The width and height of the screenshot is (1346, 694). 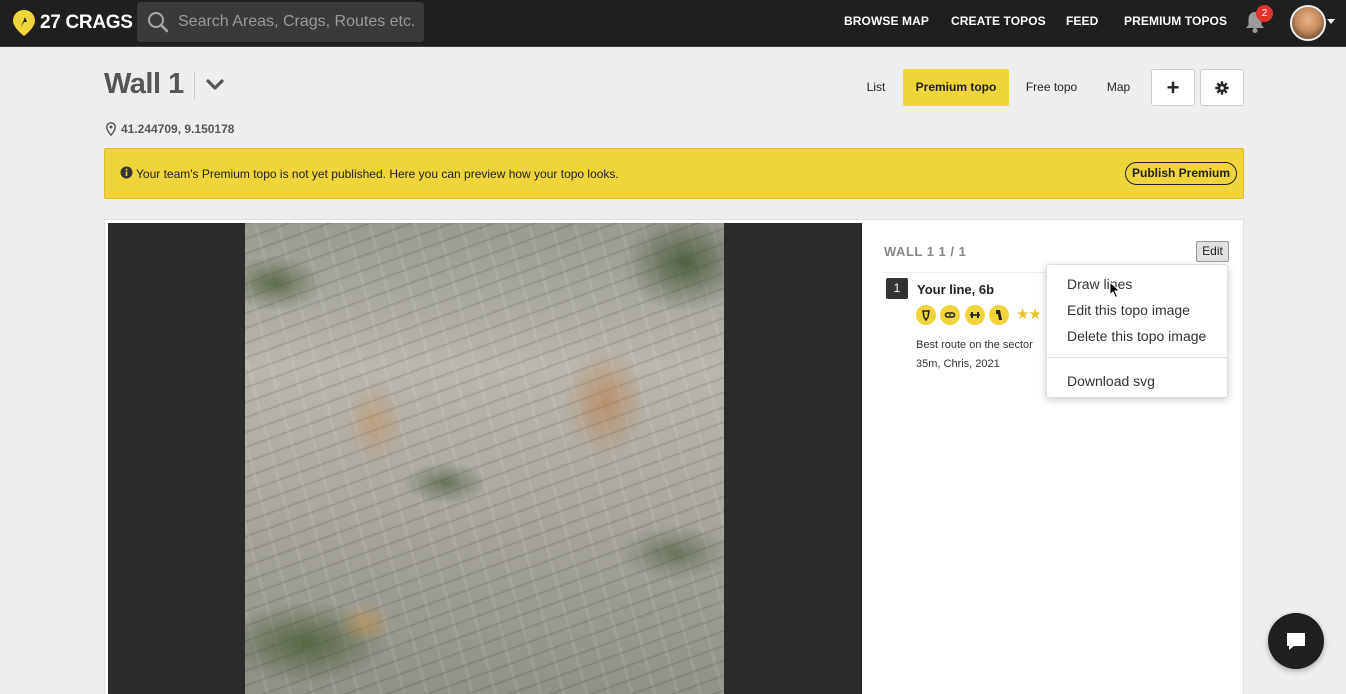 I want to click on tab-list: List, so click(x=876, y=87).